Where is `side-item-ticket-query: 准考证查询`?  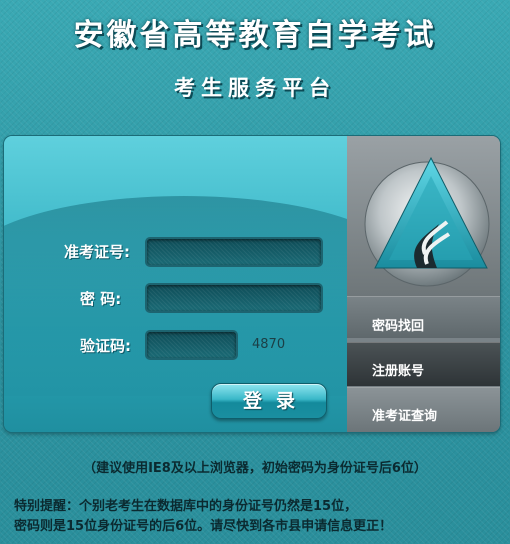
side-item-ticket-query: 准考证查询 is located at coordinates (423, 409).